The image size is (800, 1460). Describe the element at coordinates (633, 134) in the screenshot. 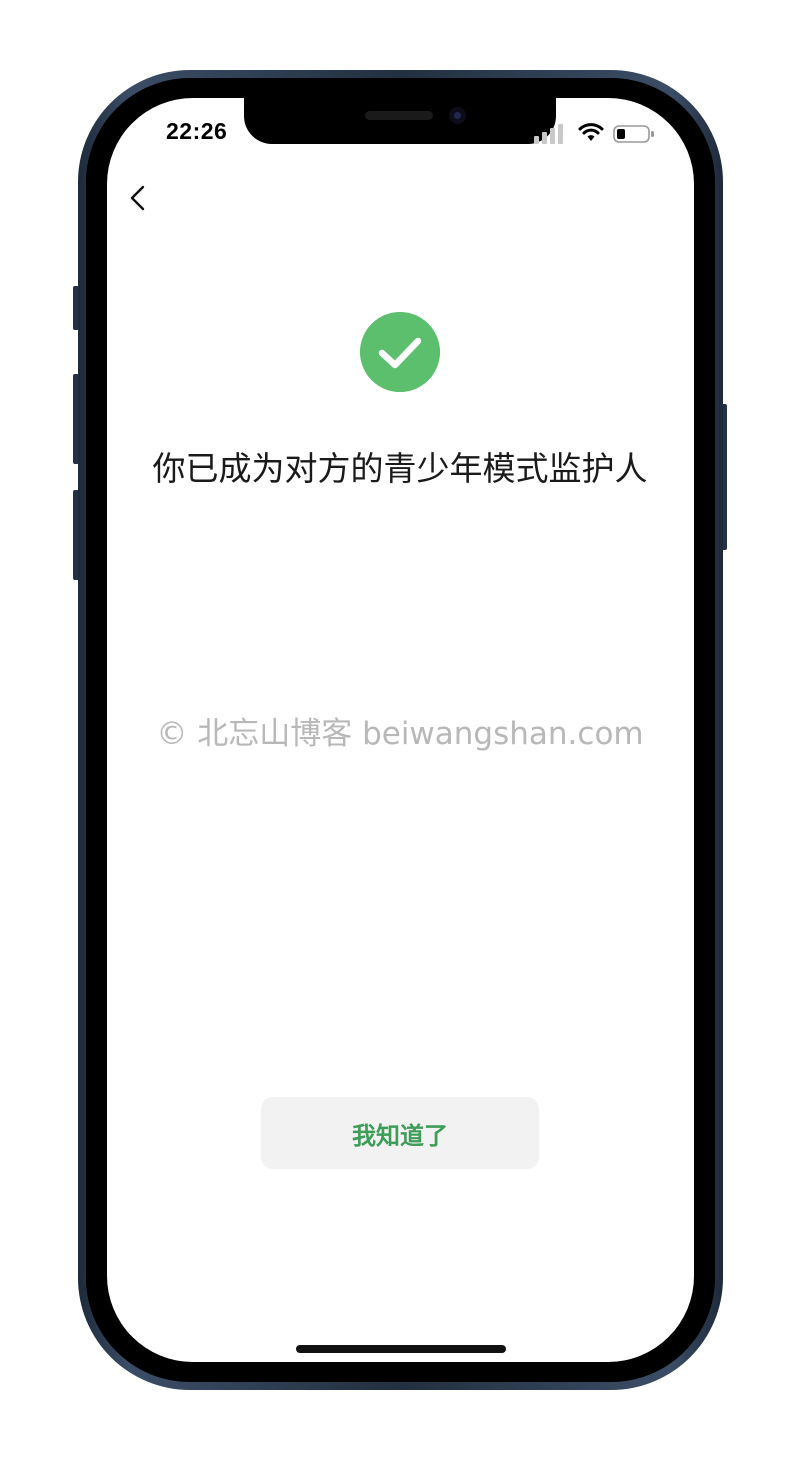

I see `battery-low-icon` at that location.